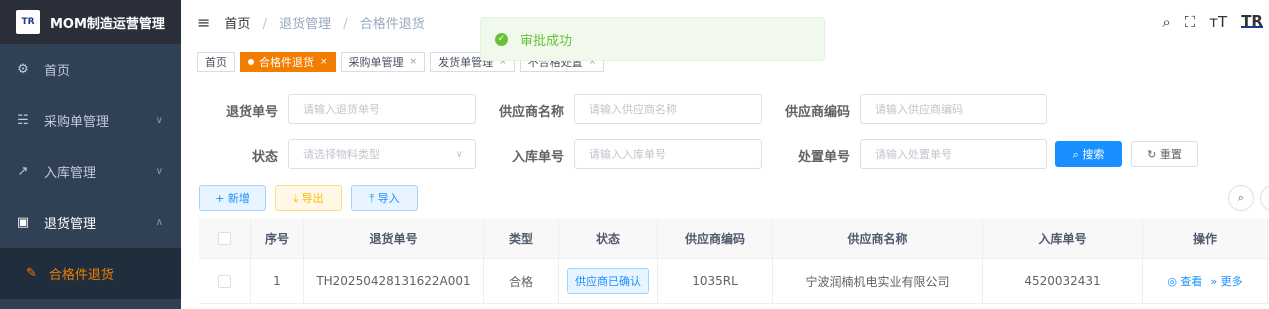  I want to click on cell-supplier-name: 宁波润楠机电实业有限公司, so click(878, 281).